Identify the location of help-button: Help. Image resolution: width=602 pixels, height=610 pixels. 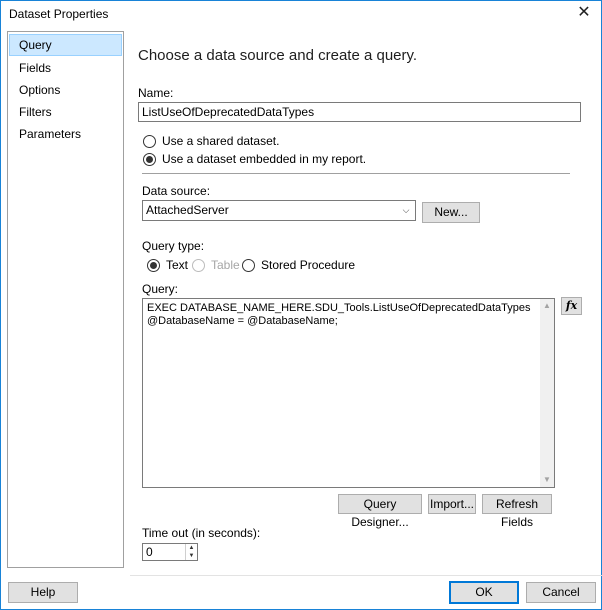
(43, 592).